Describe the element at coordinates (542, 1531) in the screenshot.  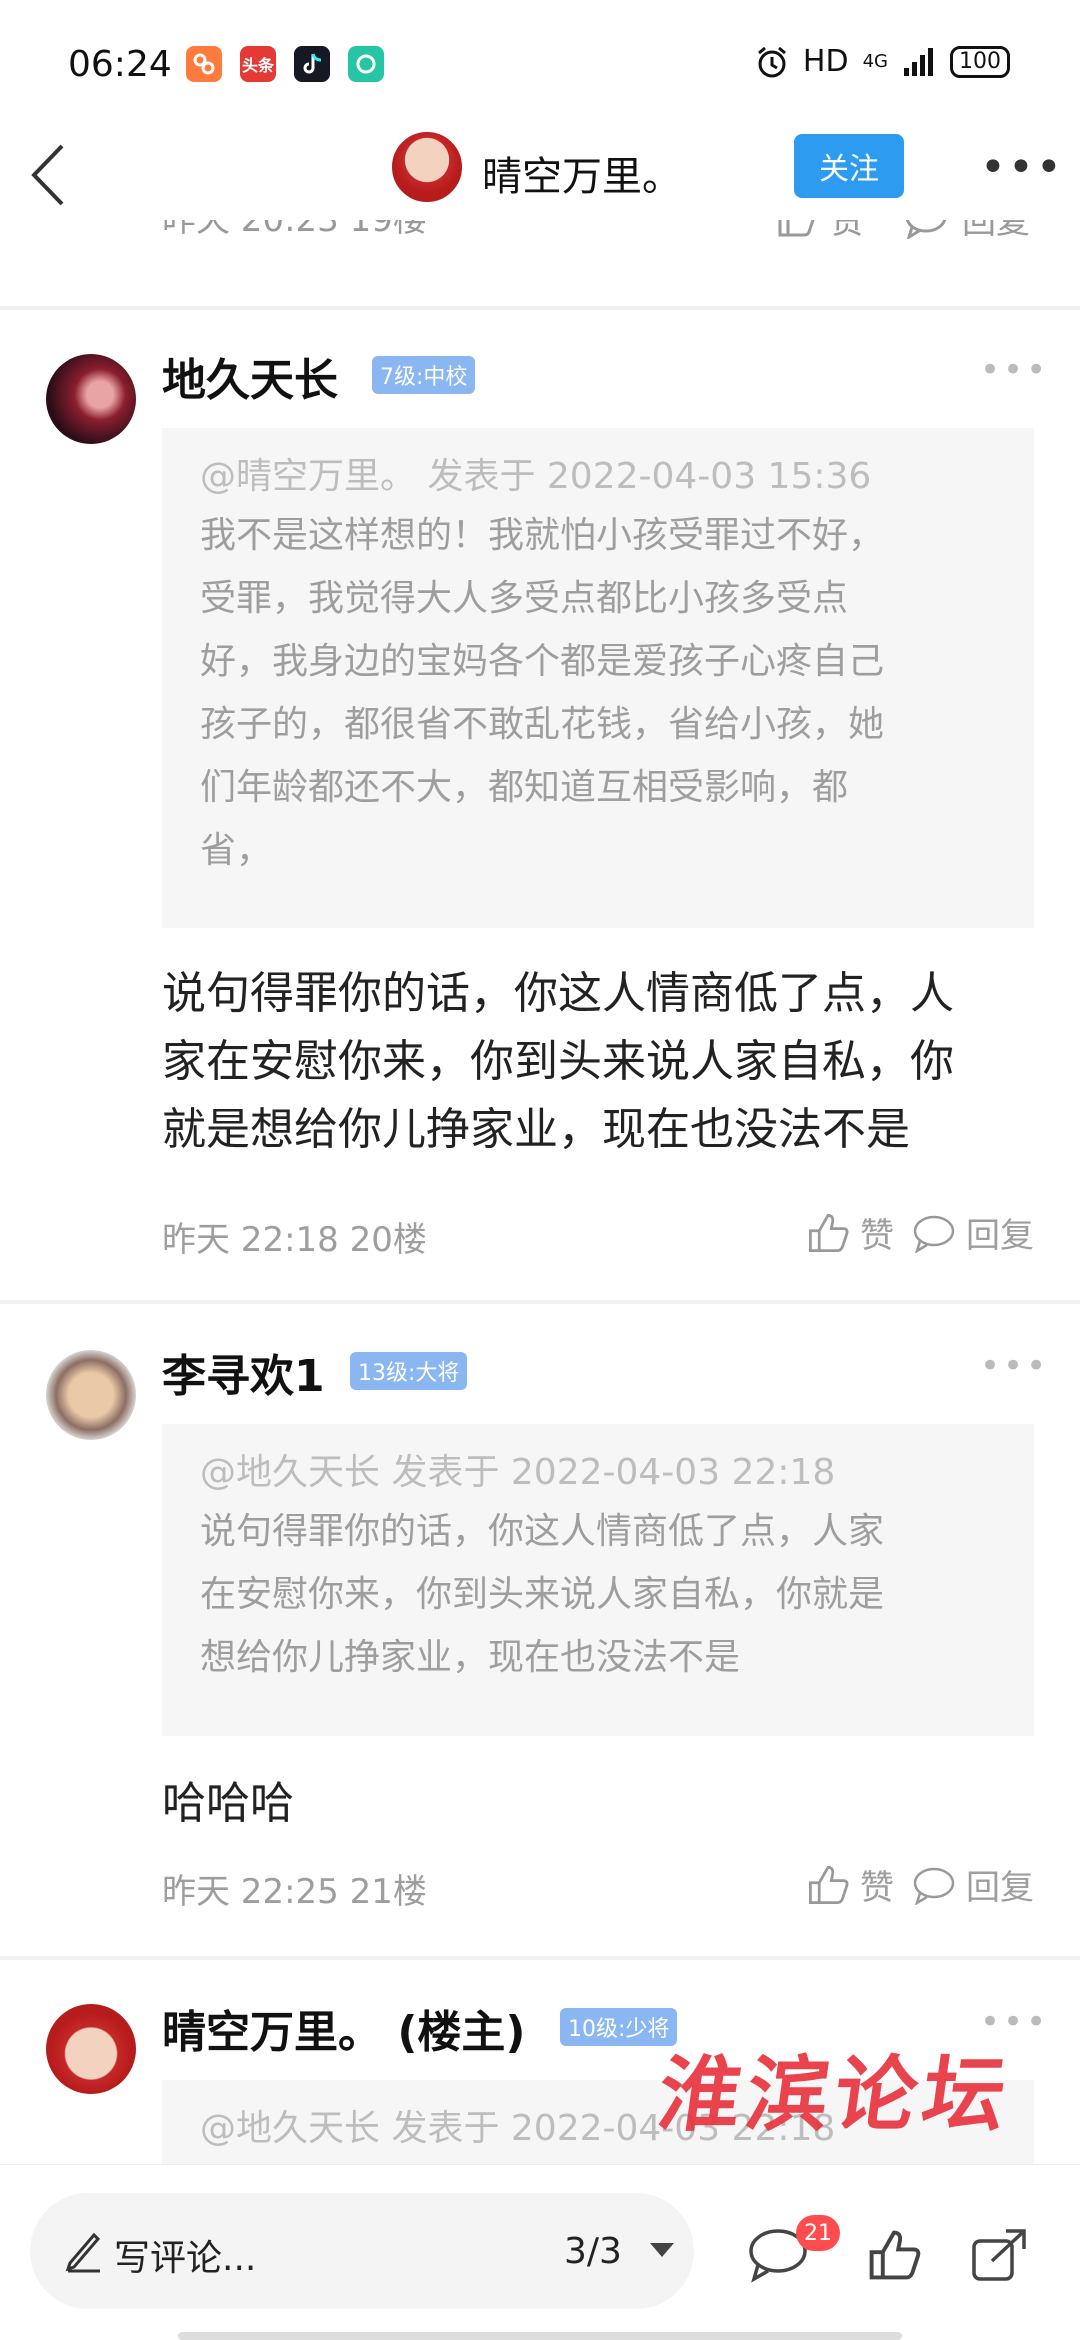
I see `quote-line: 说句得罪你的话，你这人情商低了点，人家` at that location.